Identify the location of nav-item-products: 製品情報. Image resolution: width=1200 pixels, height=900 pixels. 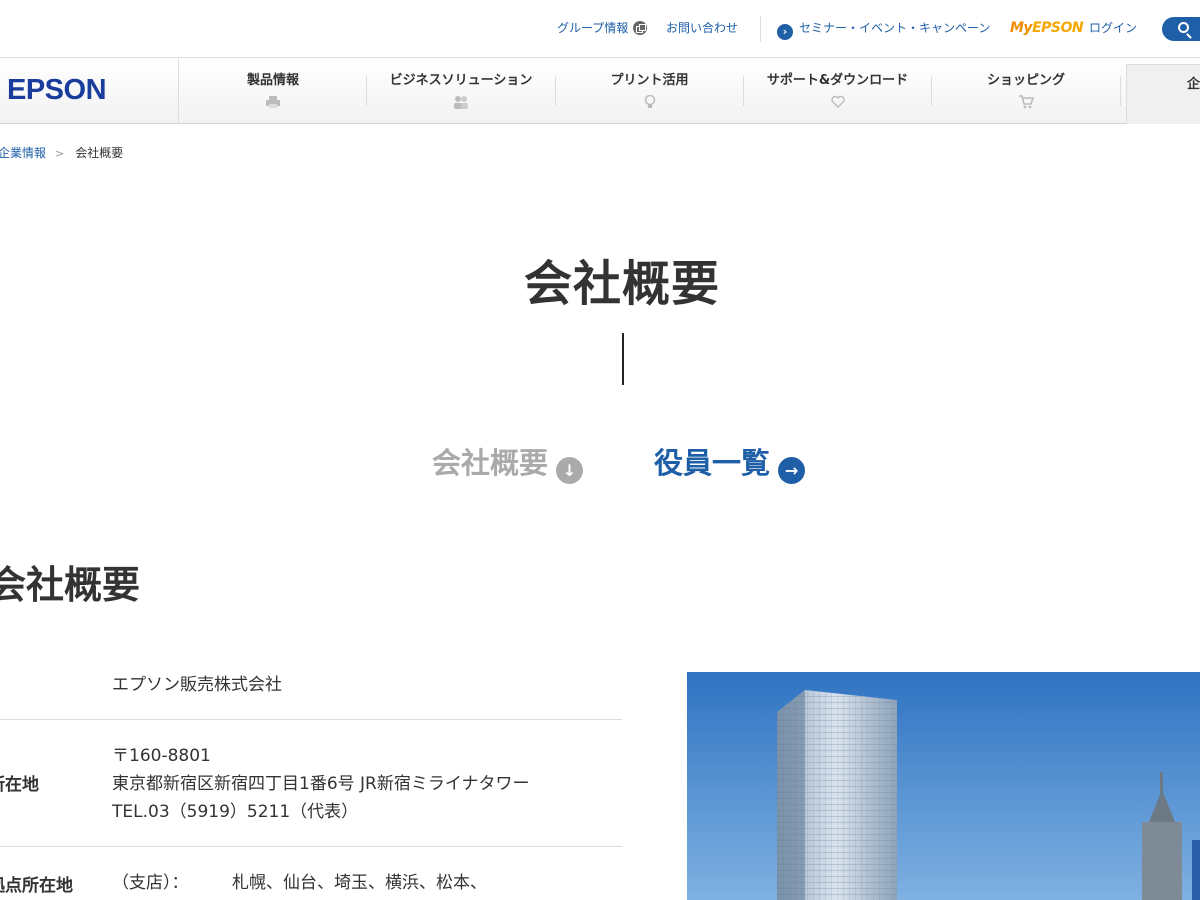
(273, 91).